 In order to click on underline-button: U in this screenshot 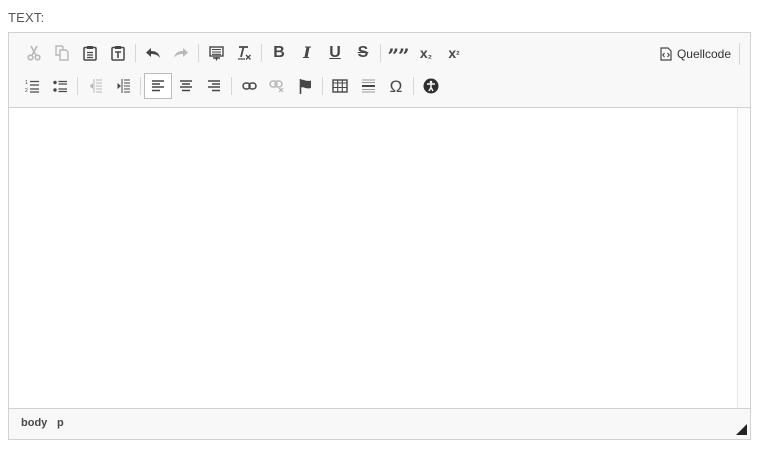, I will do `click(335, 53)`.